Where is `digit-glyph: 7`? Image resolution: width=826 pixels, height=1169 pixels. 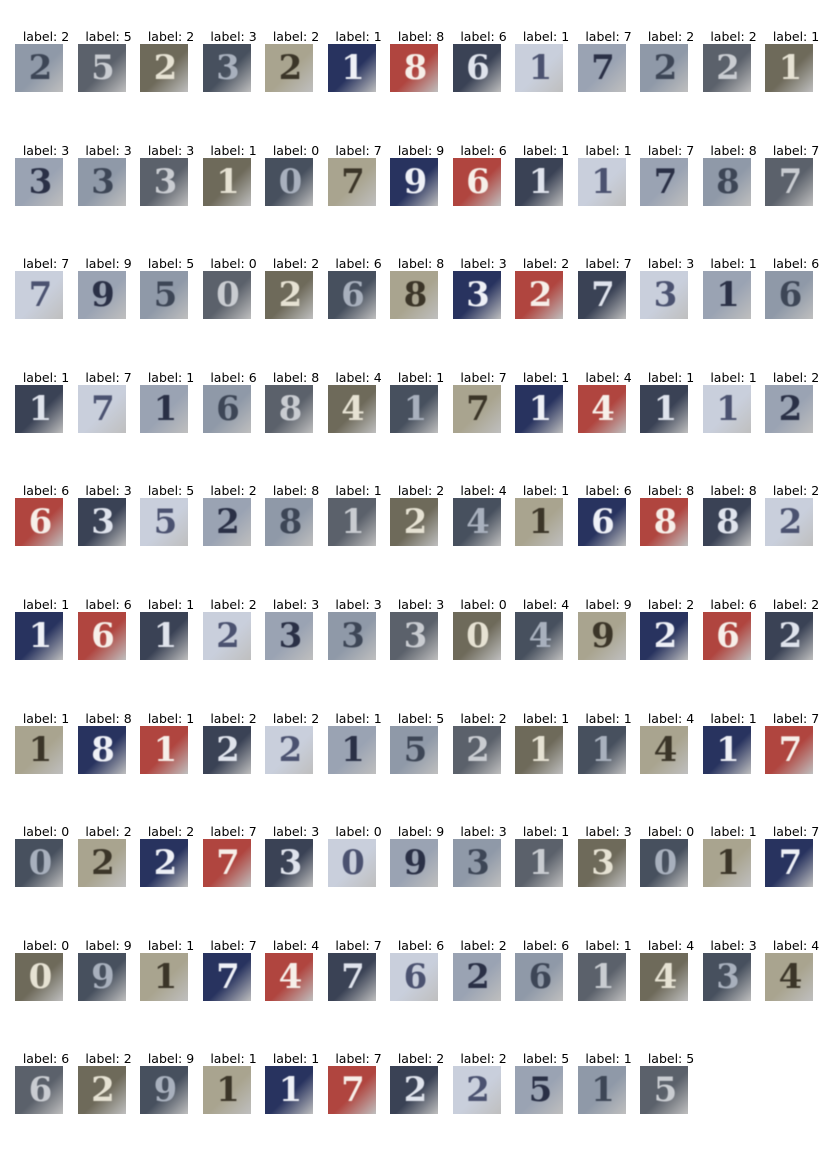
digit-glyph: 7 is located at coordinates (228, 976).